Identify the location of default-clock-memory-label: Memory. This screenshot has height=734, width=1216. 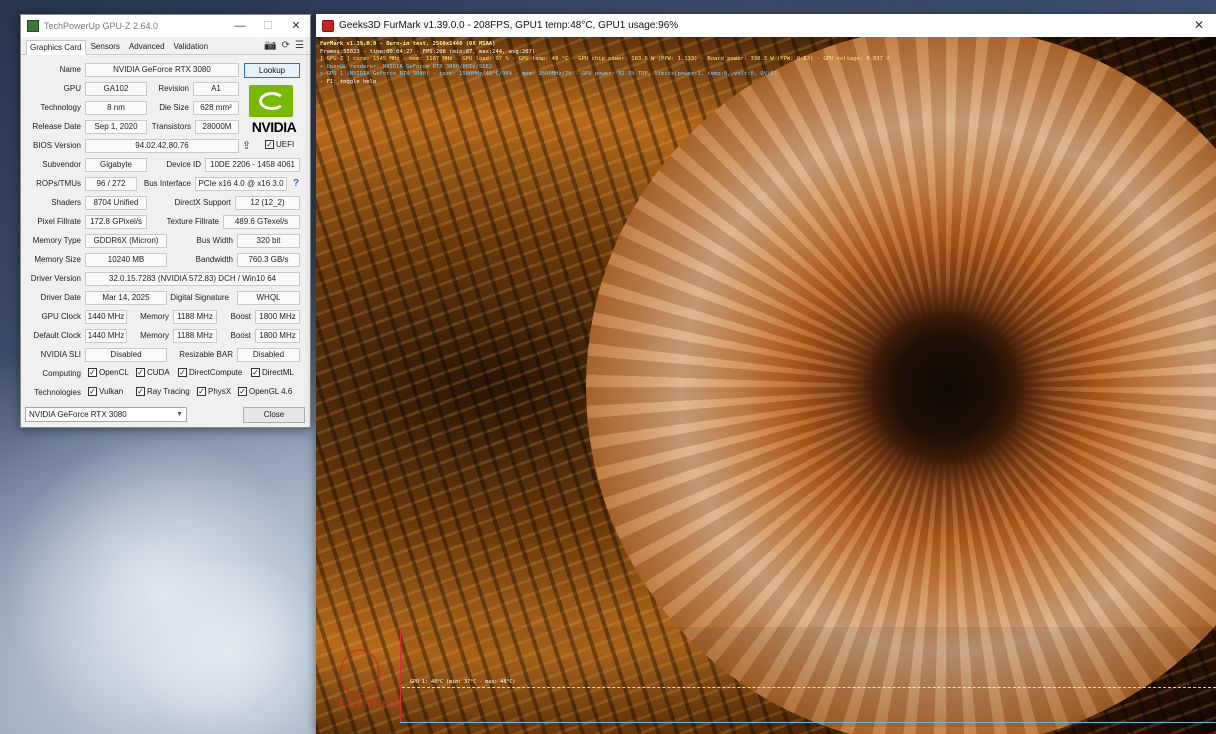
(154, 335).